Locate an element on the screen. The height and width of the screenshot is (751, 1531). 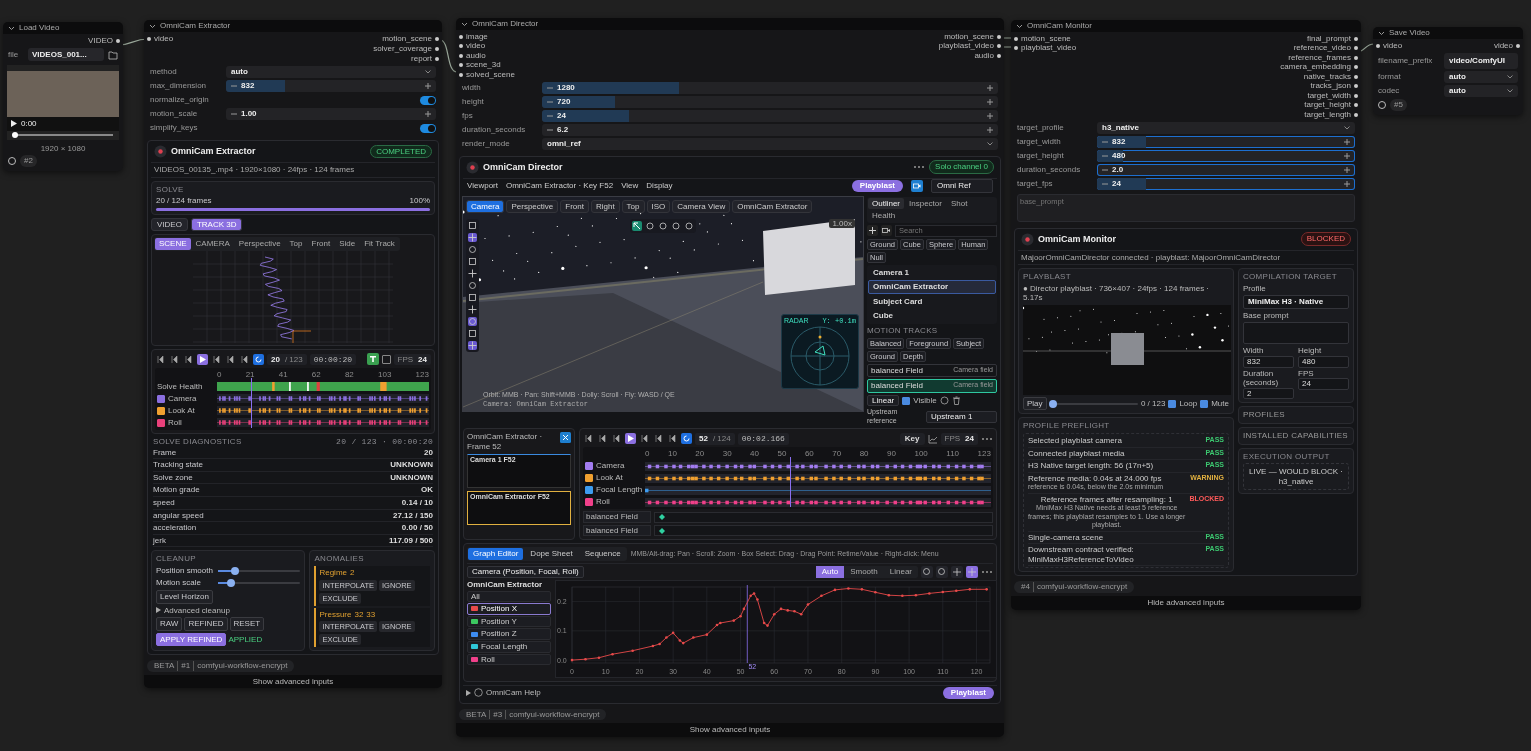
outliner-item: OmniCam Extractor is located at coordinates (932, 287).